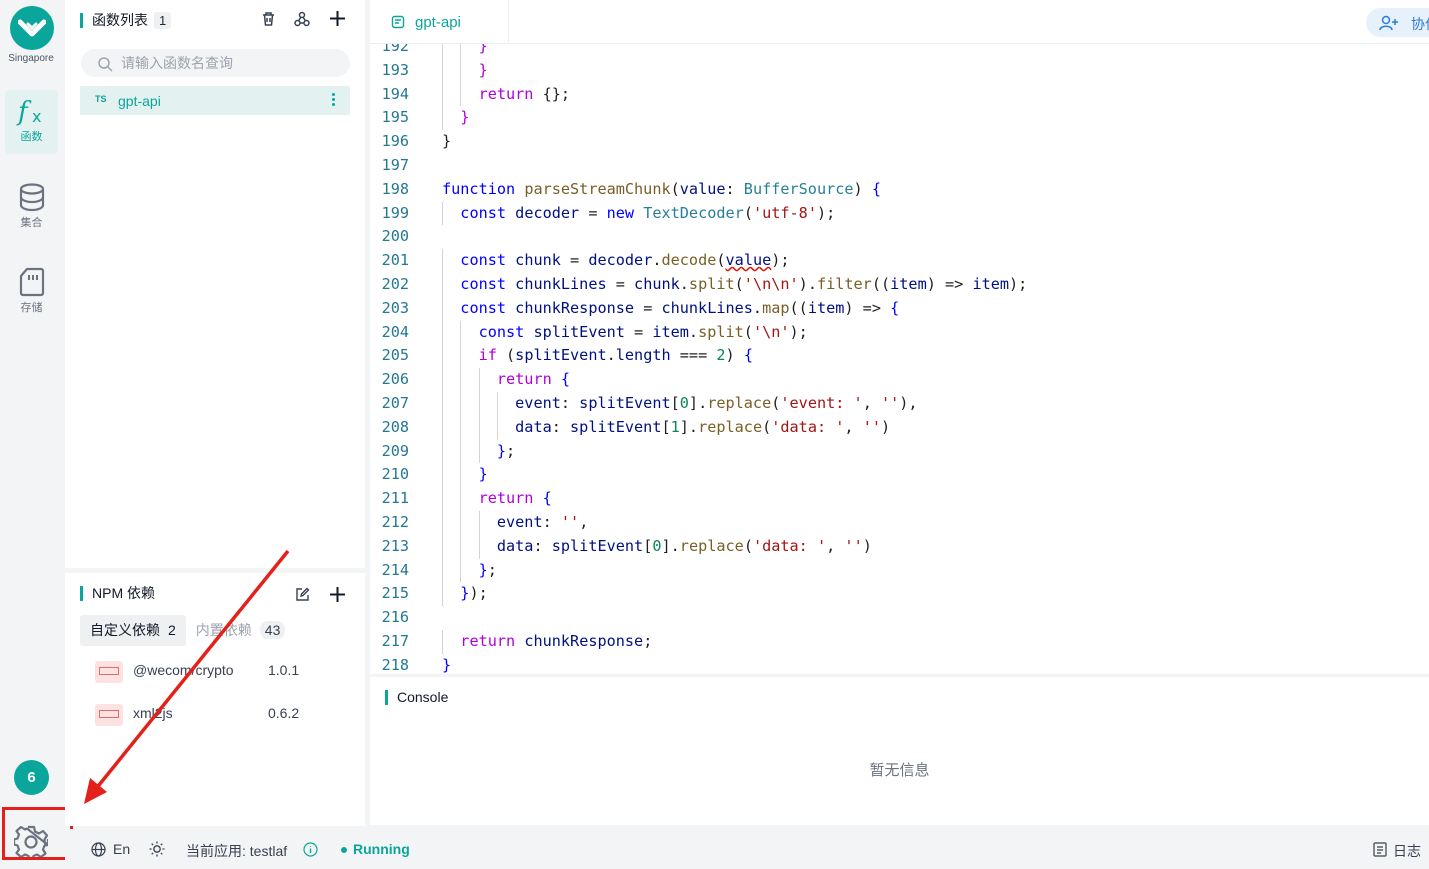  I want to click on dependency-item: xml2js 0.6.2, so click(215, 714).